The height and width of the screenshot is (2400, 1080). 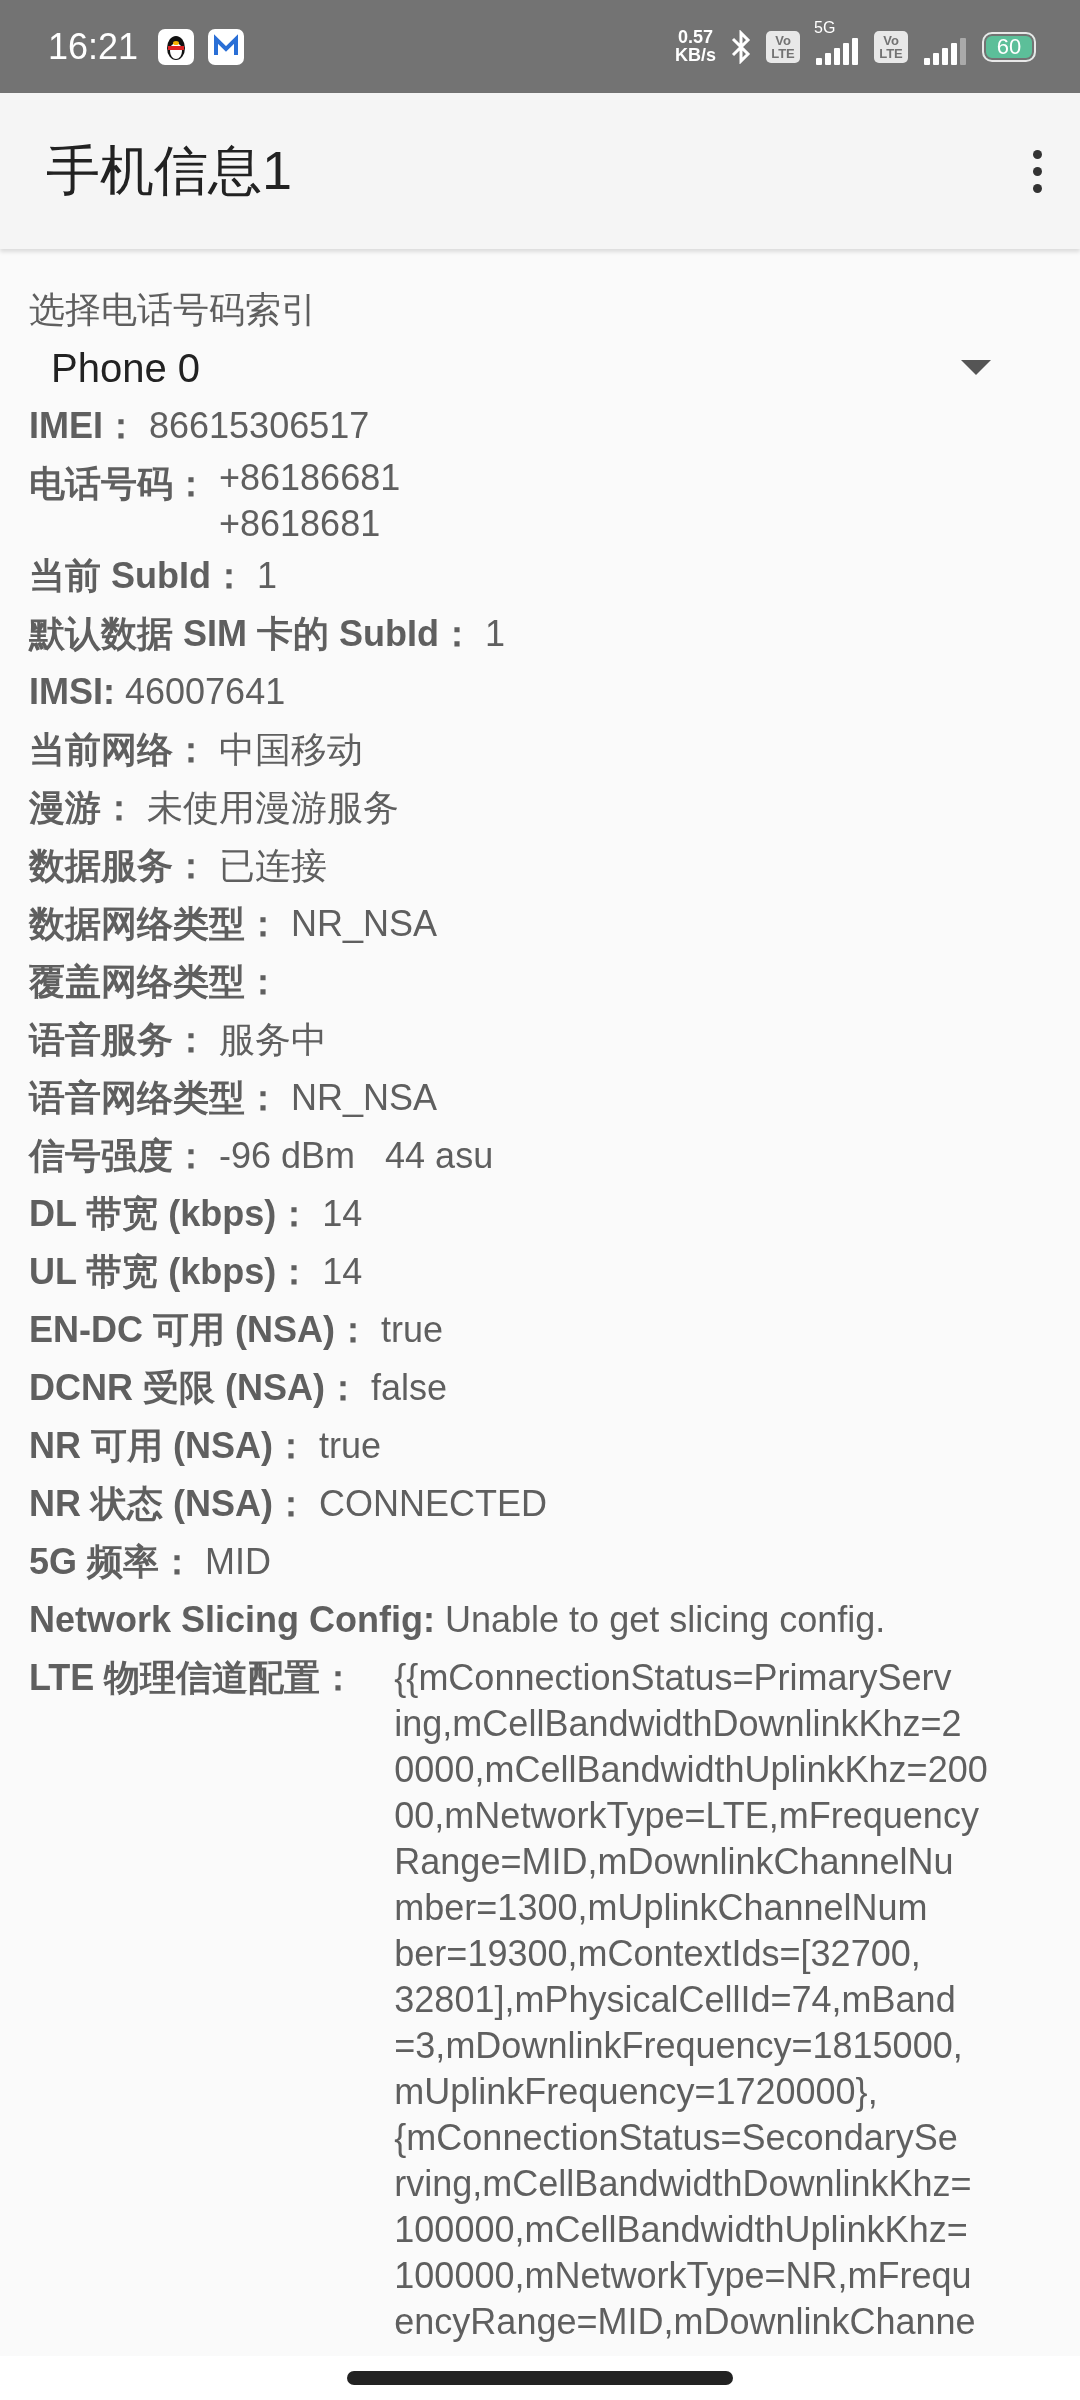 What do you see at coordinates (300, 524) in the screenshot?
I see `info-value: +8618681` at bounding box center [300, 524].